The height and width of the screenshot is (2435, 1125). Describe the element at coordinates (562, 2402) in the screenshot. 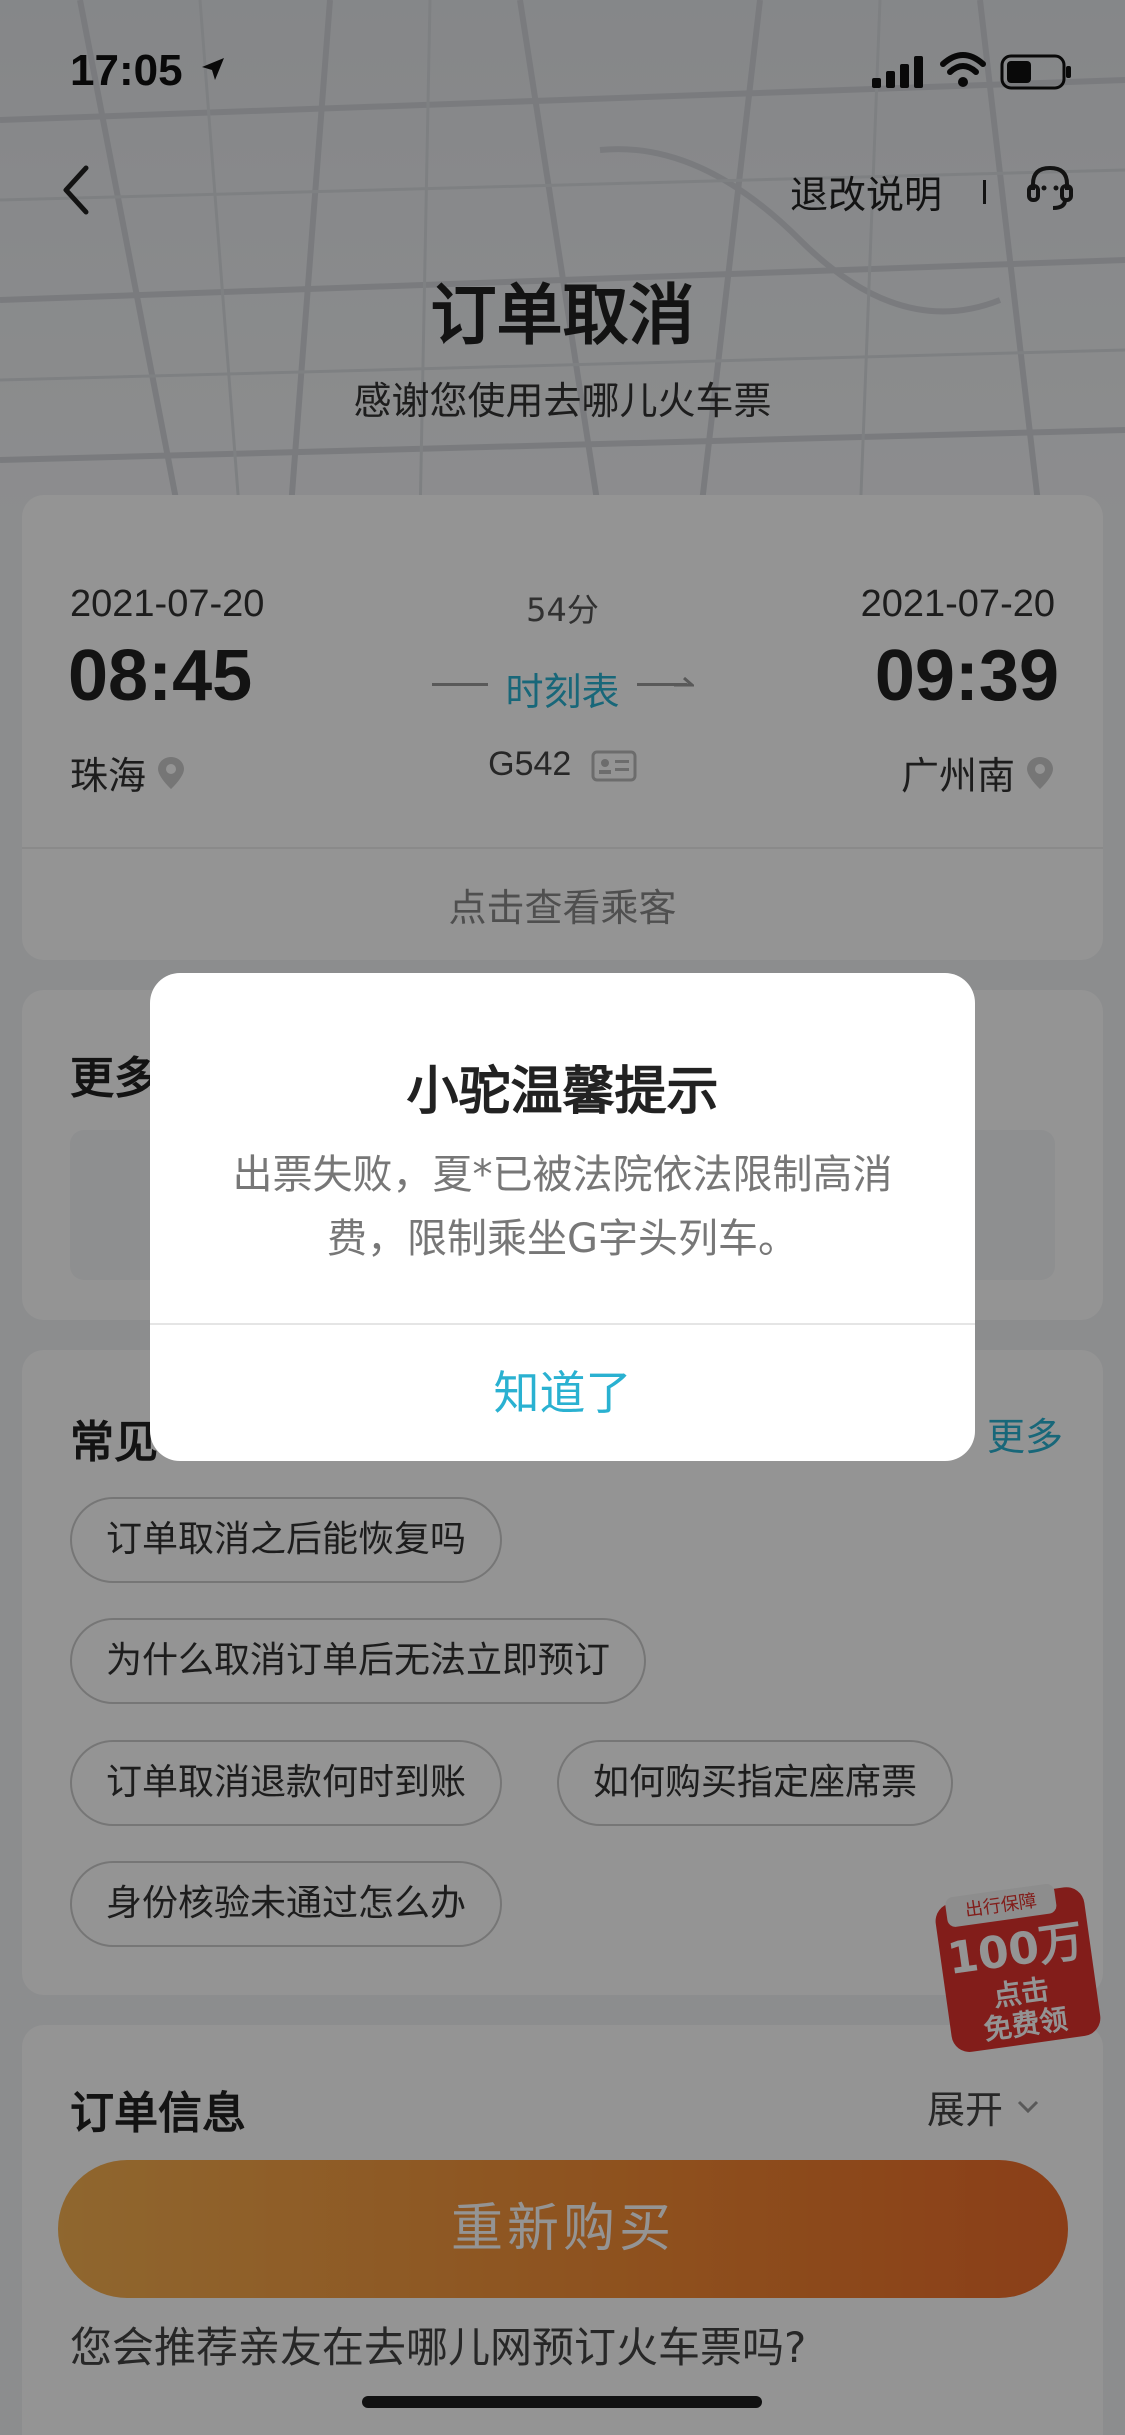

I see `home-indicator` at that location.